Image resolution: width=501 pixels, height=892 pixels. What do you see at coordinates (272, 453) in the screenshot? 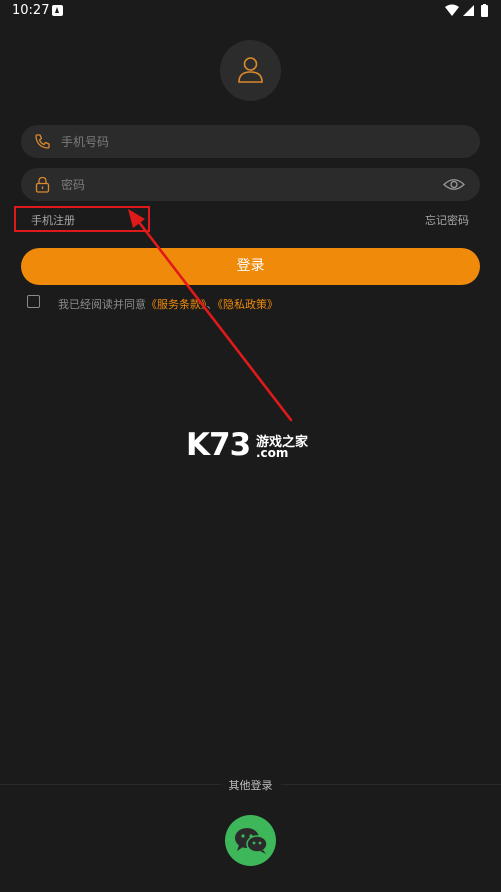
I see `watermark-domain: .com` at bounding box center [272, 453].